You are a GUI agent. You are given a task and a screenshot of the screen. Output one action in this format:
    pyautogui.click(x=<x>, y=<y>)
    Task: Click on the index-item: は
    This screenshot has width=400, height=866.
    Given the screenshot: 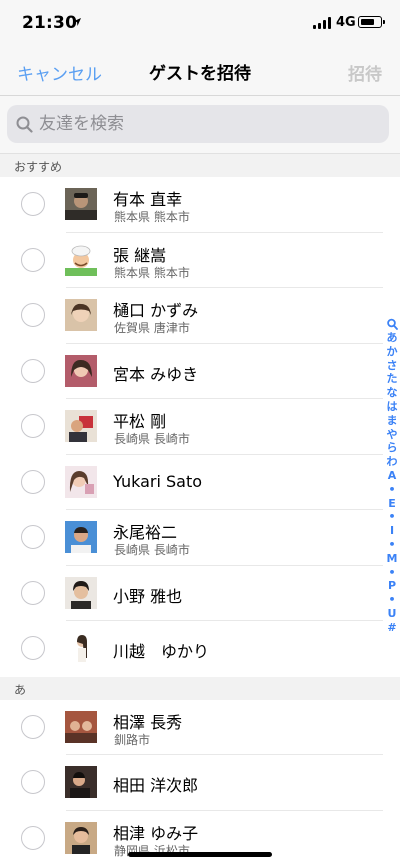 What is the action you would take?
    pyautogui.click(x=391, y=407)
    